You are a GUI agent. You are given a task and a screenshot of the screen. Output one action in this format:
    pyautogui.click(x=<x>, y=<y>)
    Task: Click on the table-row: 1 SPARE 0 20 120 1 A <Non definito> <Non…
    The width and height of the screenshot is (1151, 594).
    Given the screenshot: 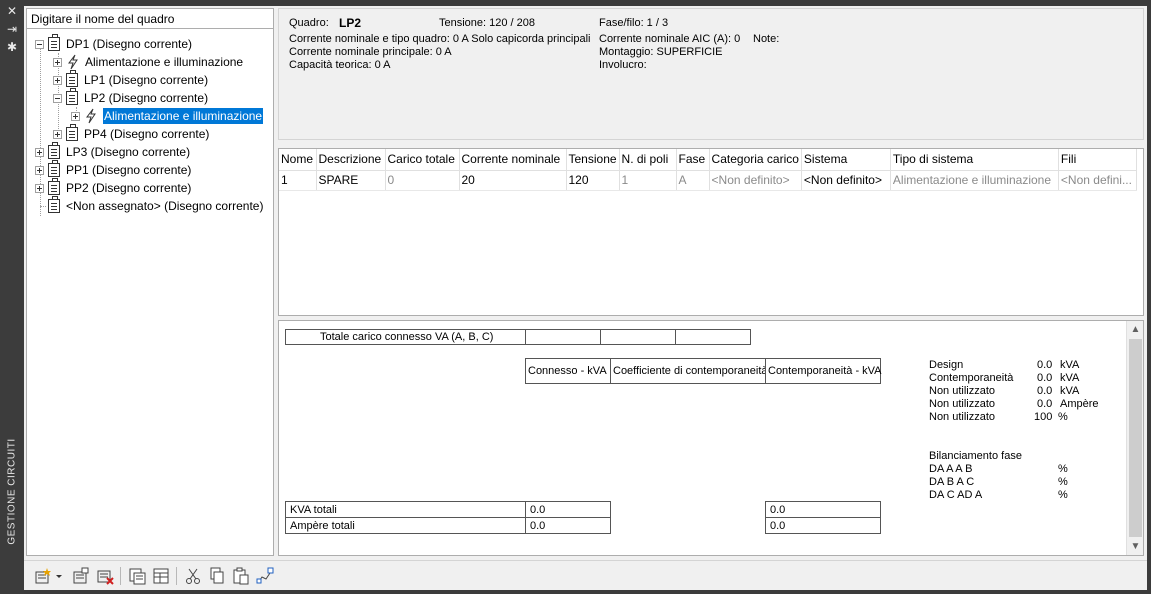 What is the action you would take?
    pyautogui.click(x=708, y=180)
    